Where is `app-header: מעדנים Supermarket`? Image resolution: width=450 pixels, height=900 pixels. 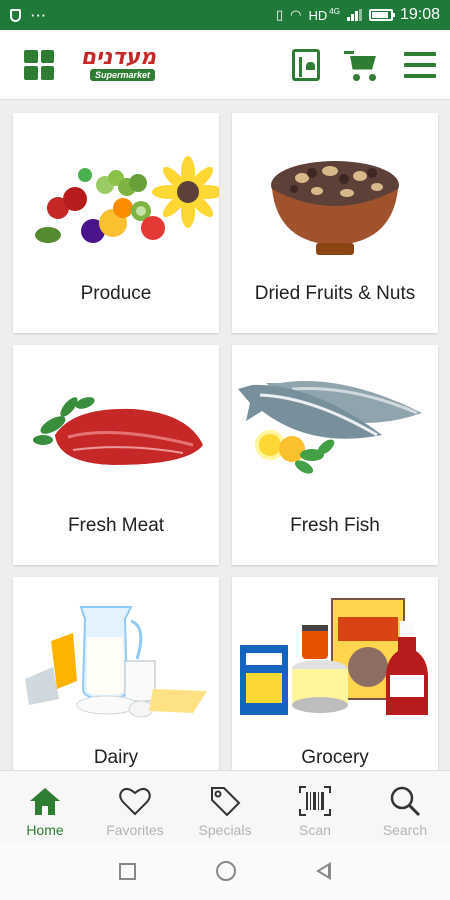 app-header: מעדנים Supermarket is located at coordinates (225, 65).